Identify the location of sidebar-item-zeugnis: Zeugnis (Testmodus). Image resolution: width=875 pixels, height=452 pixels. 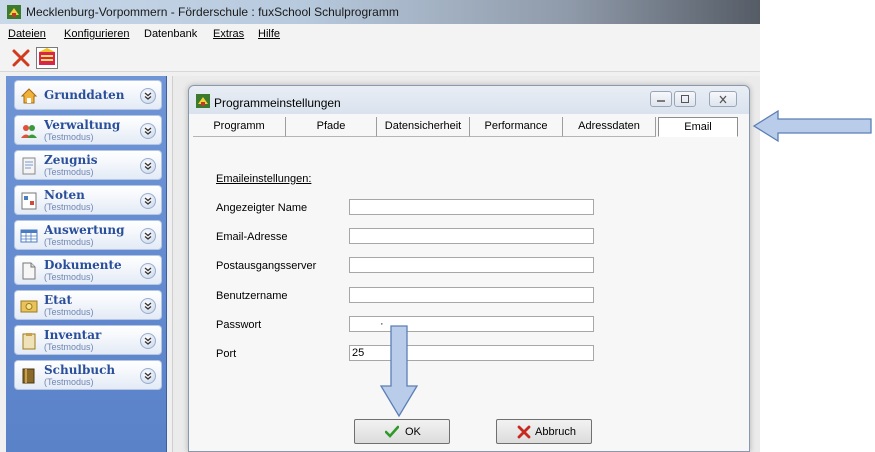
(88, 165).